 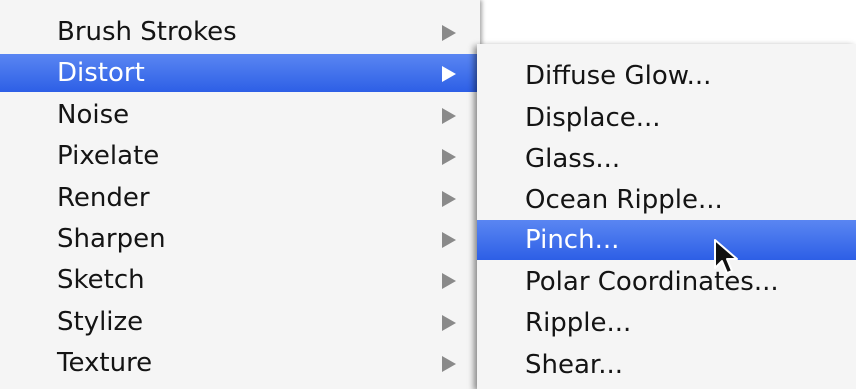 What do you see at coordinates (101, 280) in the screenshot?
I see `menu-item-label: Sketch` at bounding box center [101, 280].